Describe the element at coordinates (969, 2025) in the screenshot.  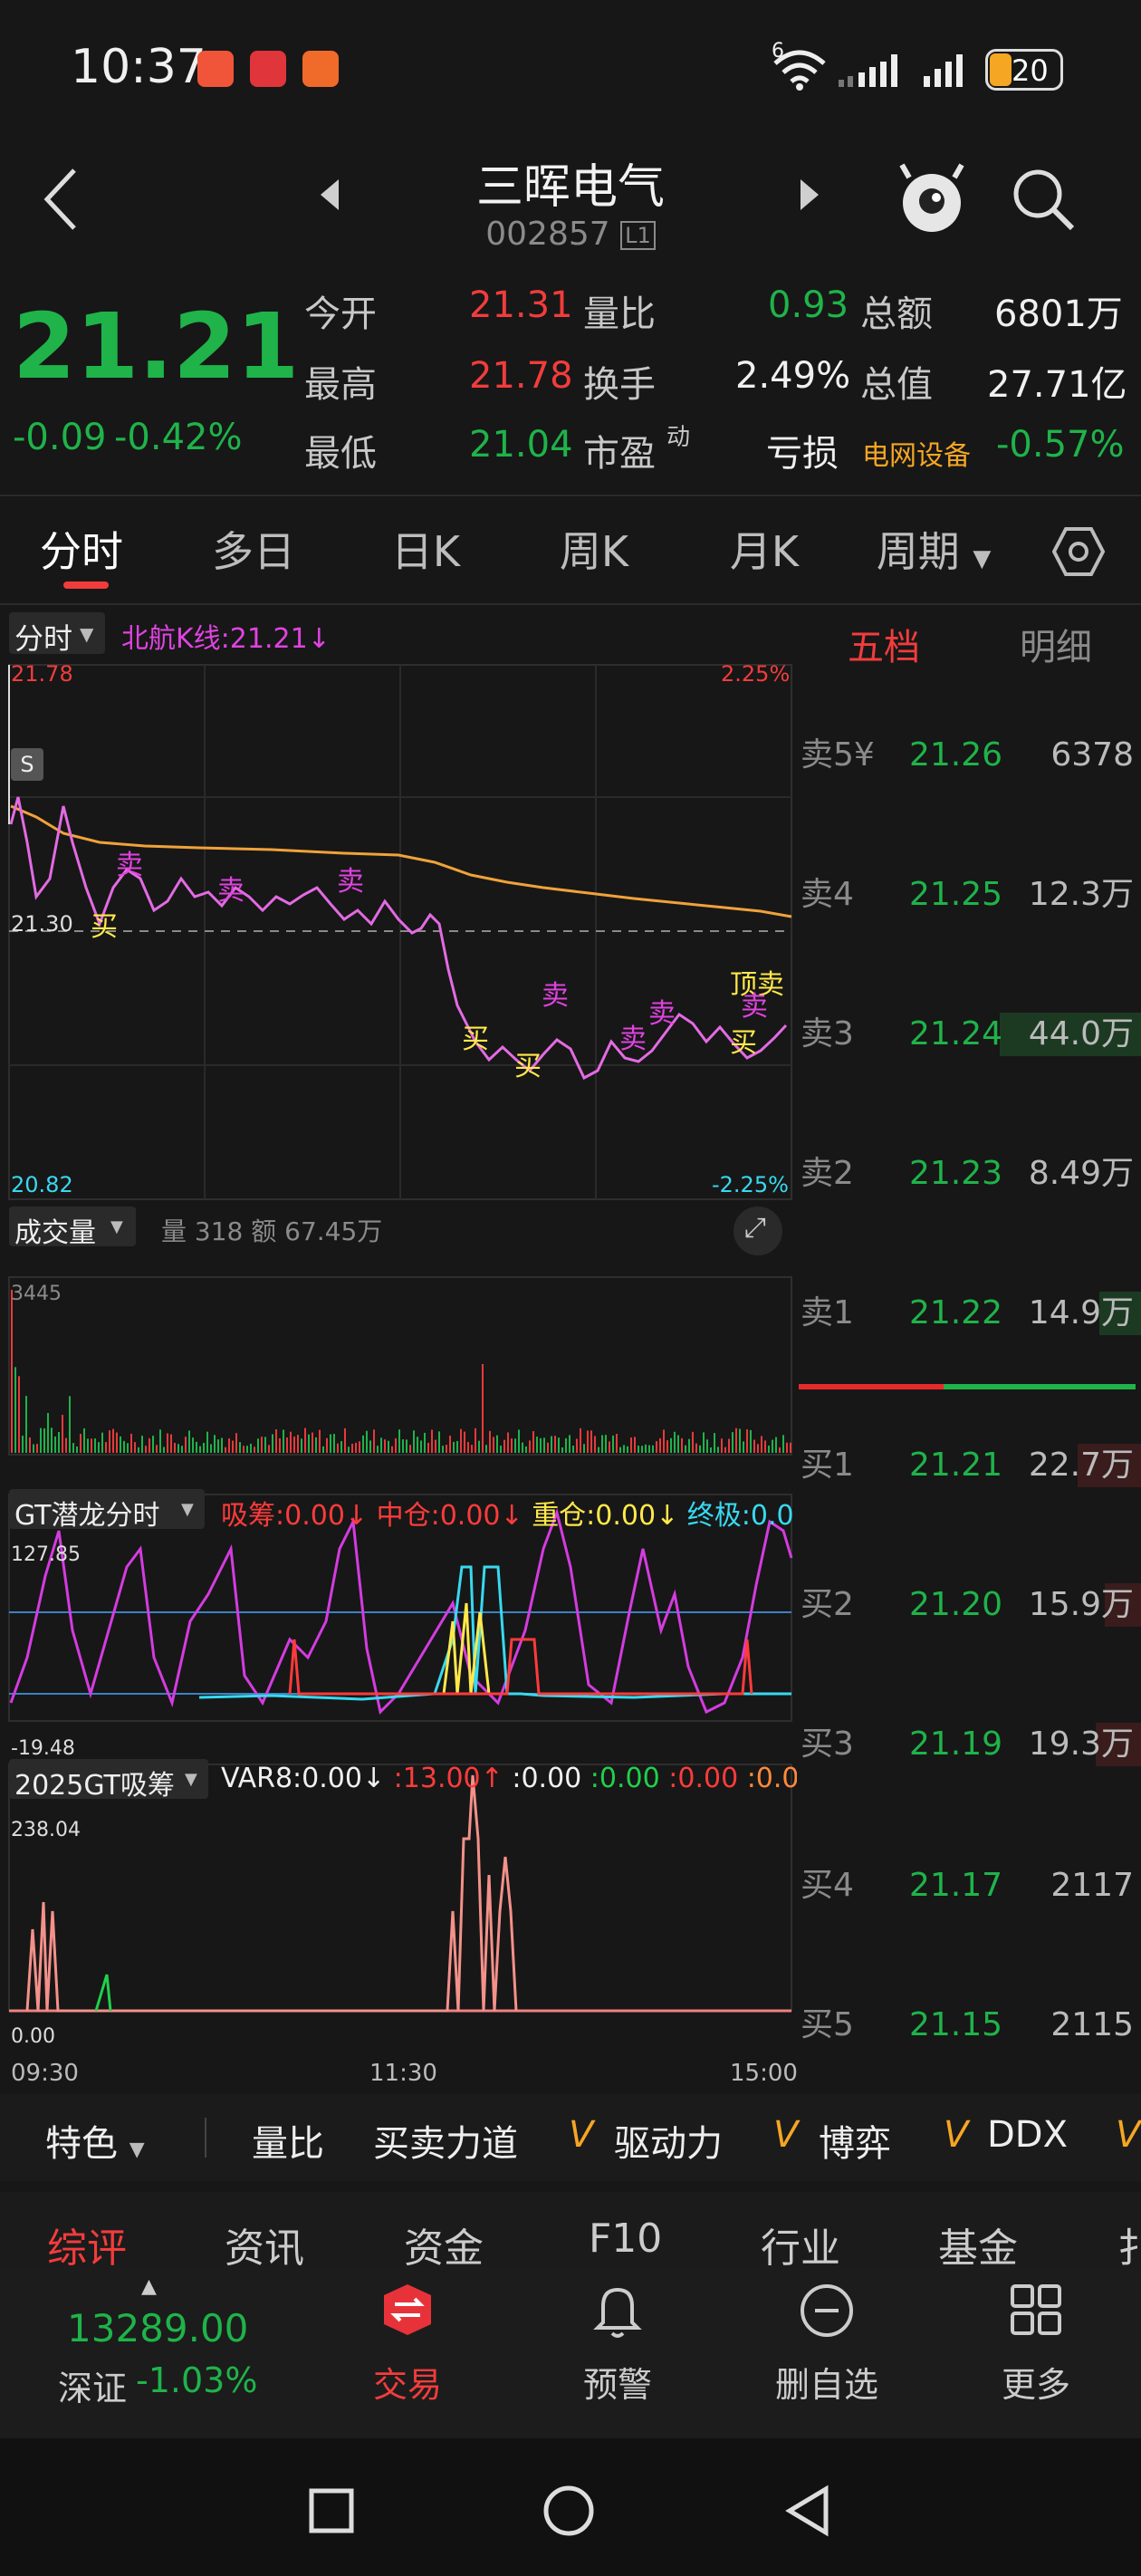
I see `bid-row: 买5 21.15 2115` at that location.